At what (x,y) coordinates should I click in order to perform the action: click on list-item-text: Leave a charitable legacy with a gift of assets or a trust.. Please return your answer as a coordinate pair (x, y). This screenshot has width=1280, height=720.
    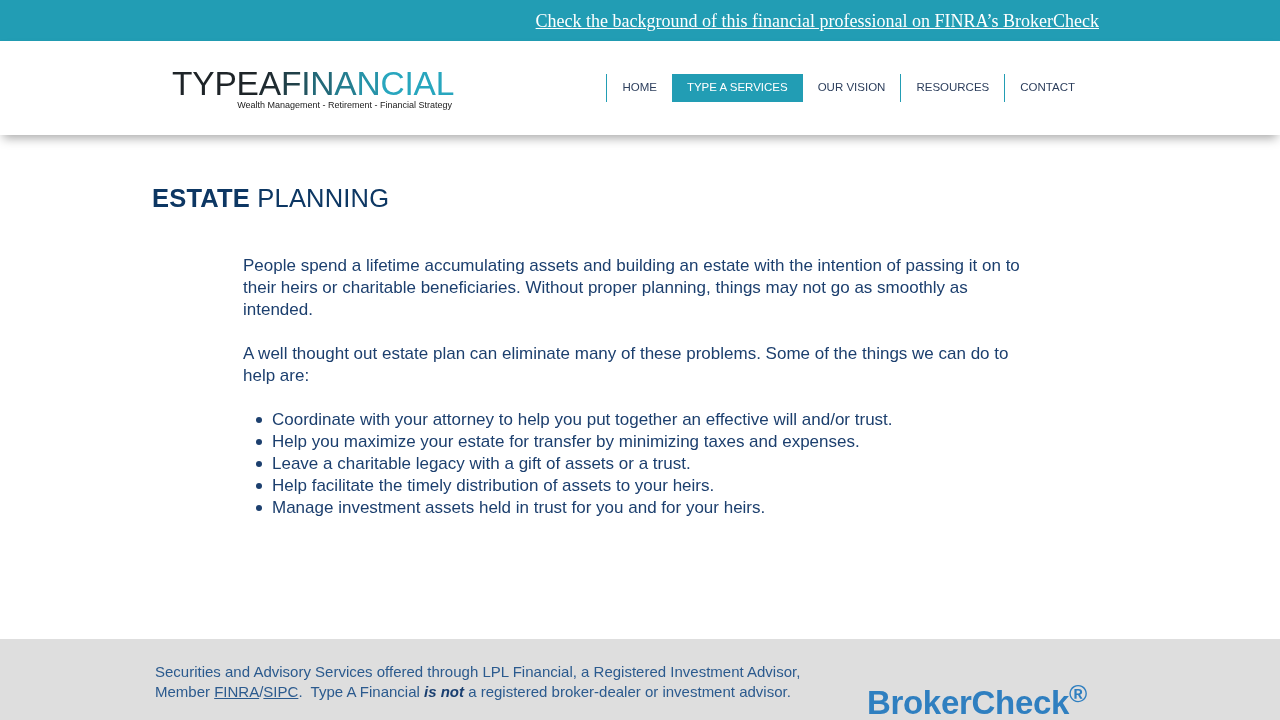
    Looking at the image, I should click on (481, 464).